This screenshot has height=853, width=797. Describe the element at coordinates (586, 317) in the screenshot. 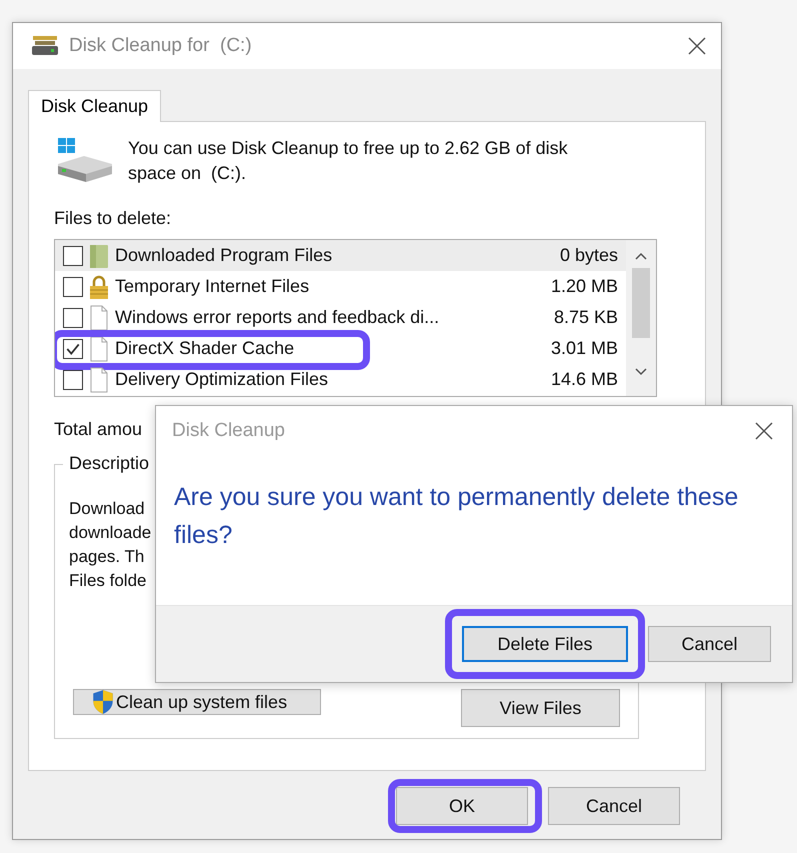

I see `file-size: 8.75 KB` at that location.